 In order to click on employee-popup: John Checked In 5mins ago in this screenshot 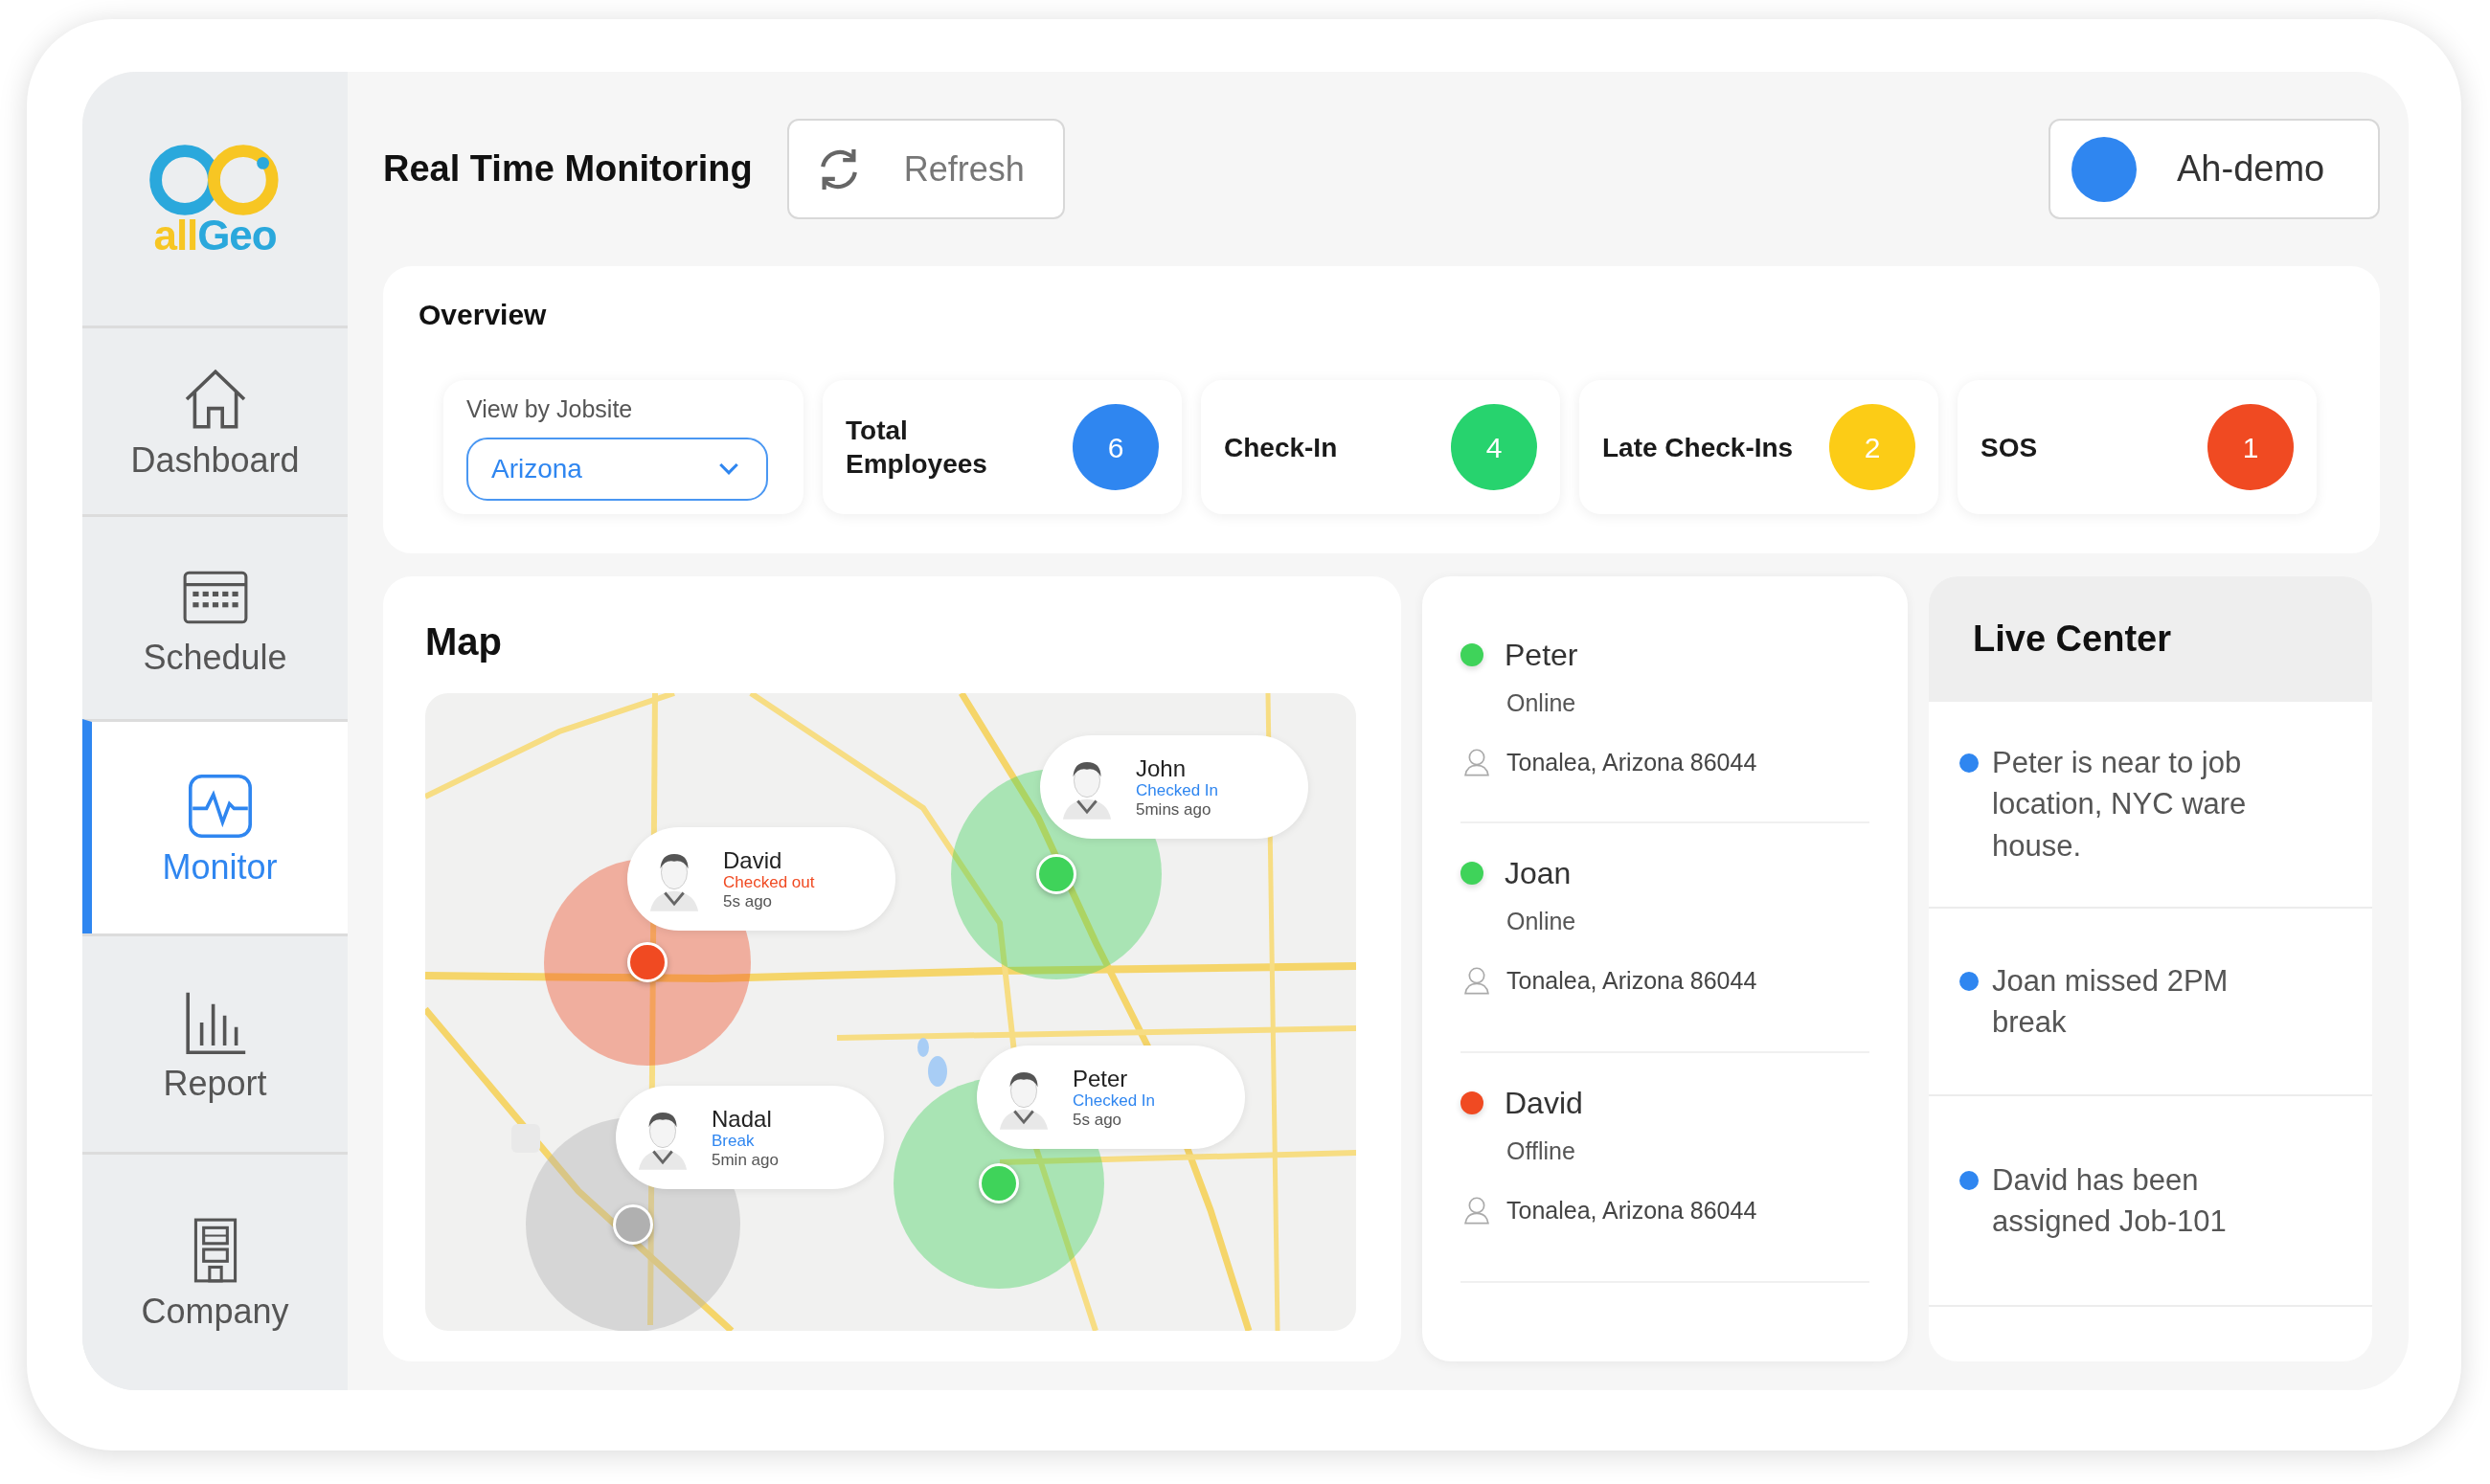, I will do `click(1174, 787)`.